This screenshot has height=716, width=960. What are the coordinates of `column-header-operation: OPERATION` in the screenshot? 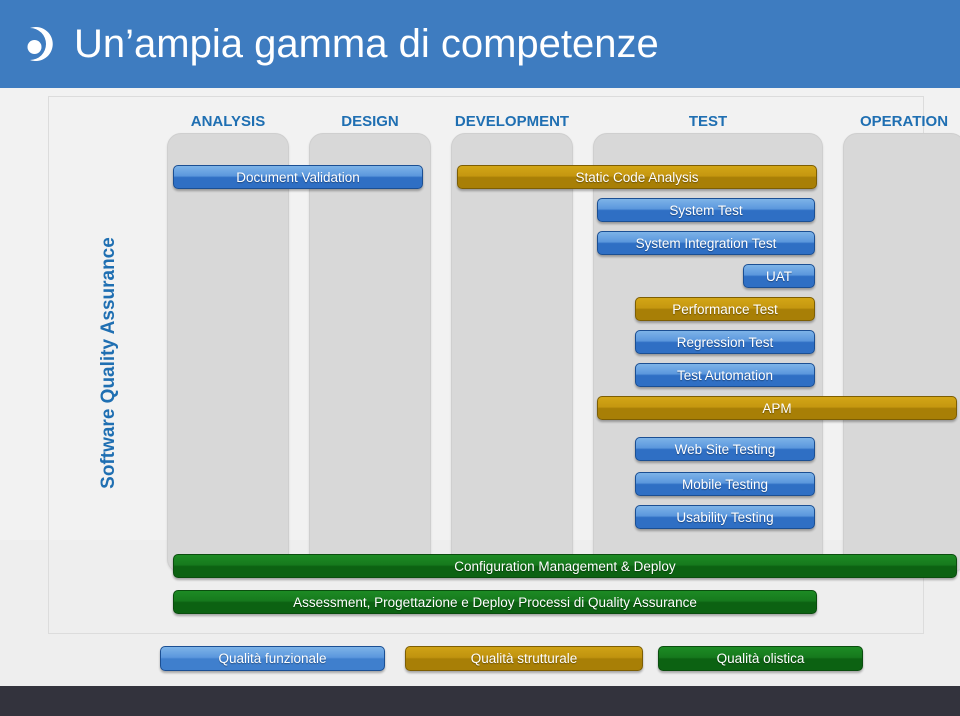 It's located at (904, 121).